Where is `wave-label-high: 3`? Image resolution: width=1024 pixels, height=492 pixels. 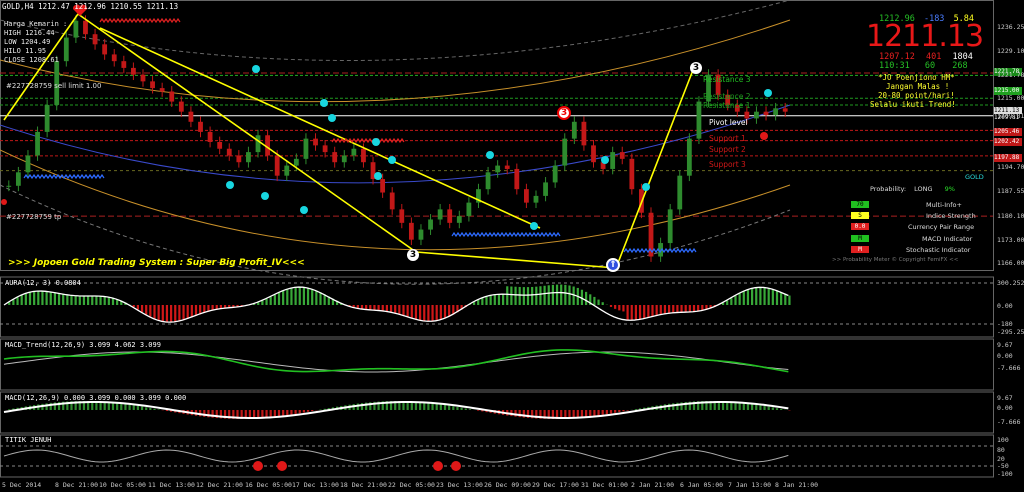 wave-label-high: 3 is located at coordinates (696, 68).